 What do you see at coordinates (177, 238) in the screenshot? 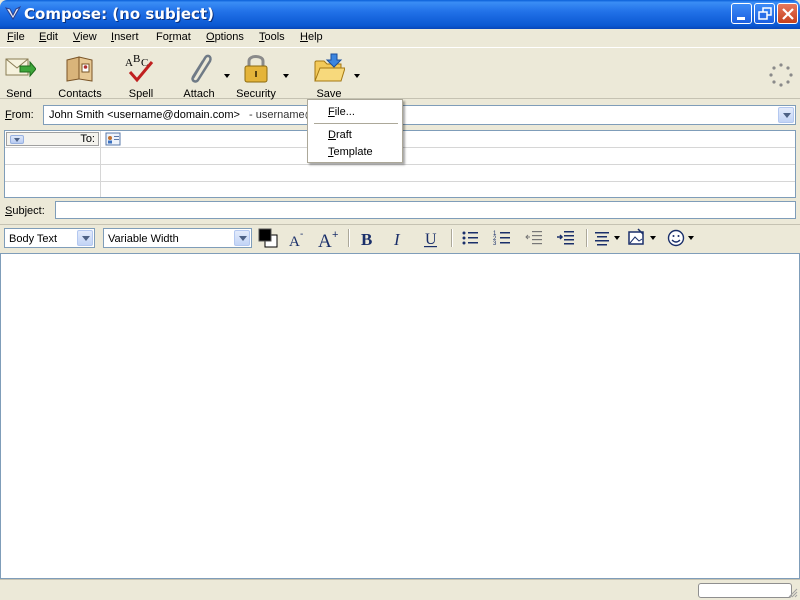
I see `font-select: Variable Width` at bounding box center [177, 238].